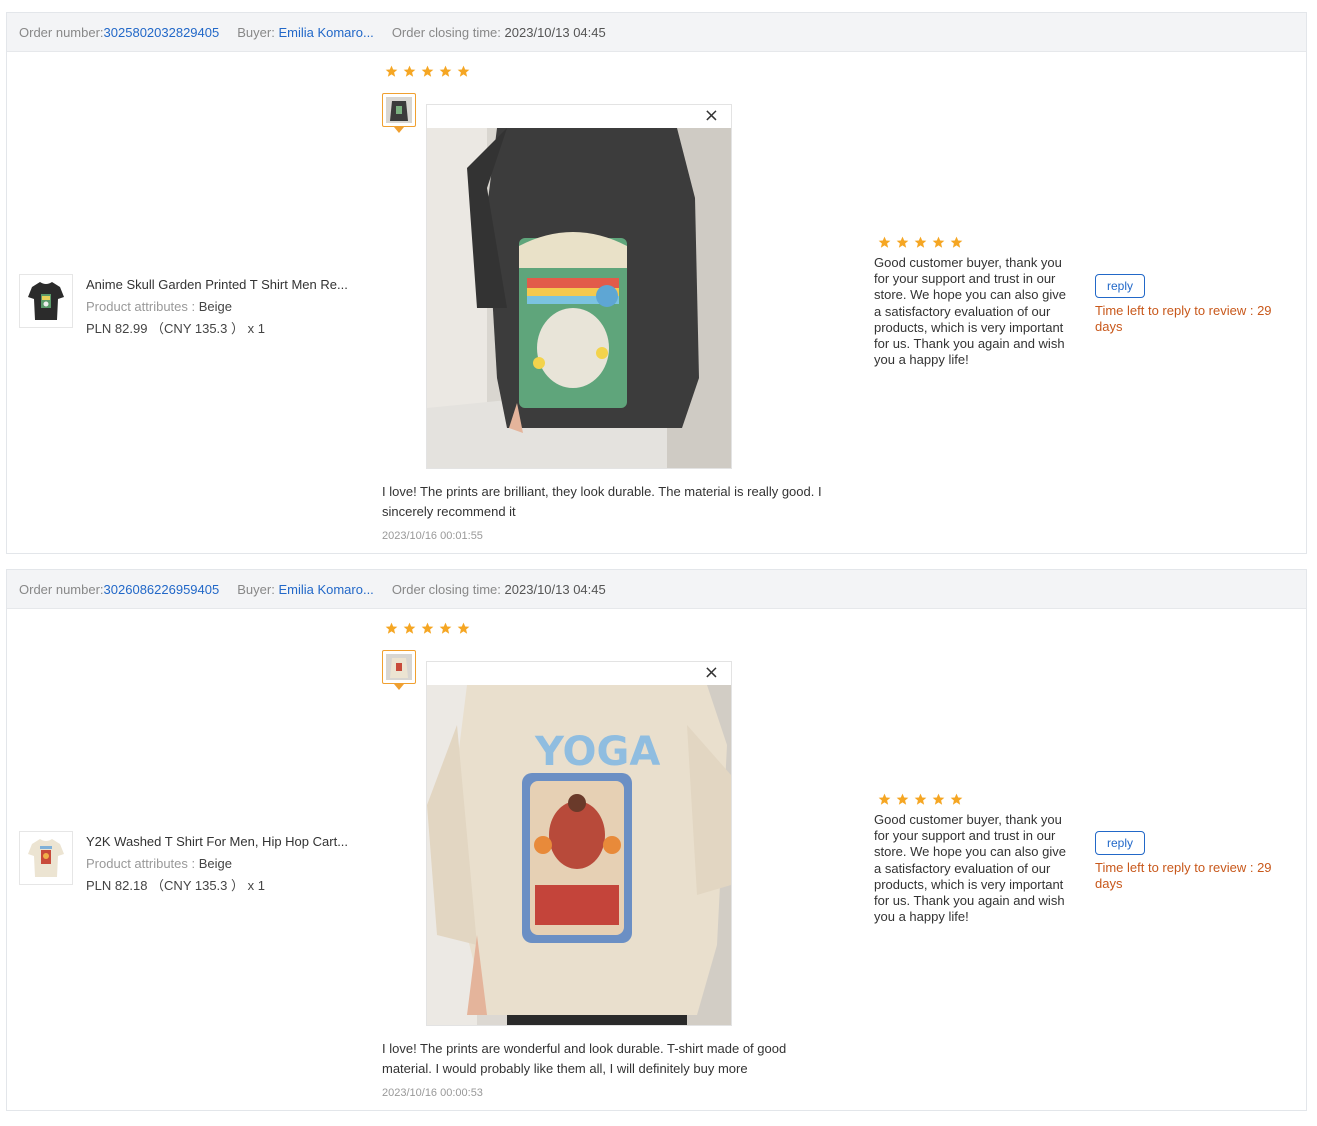 The width and height of the screenshot is (1317, 1126). I want to click on review-photo-preview: ×, so click(579, 286).